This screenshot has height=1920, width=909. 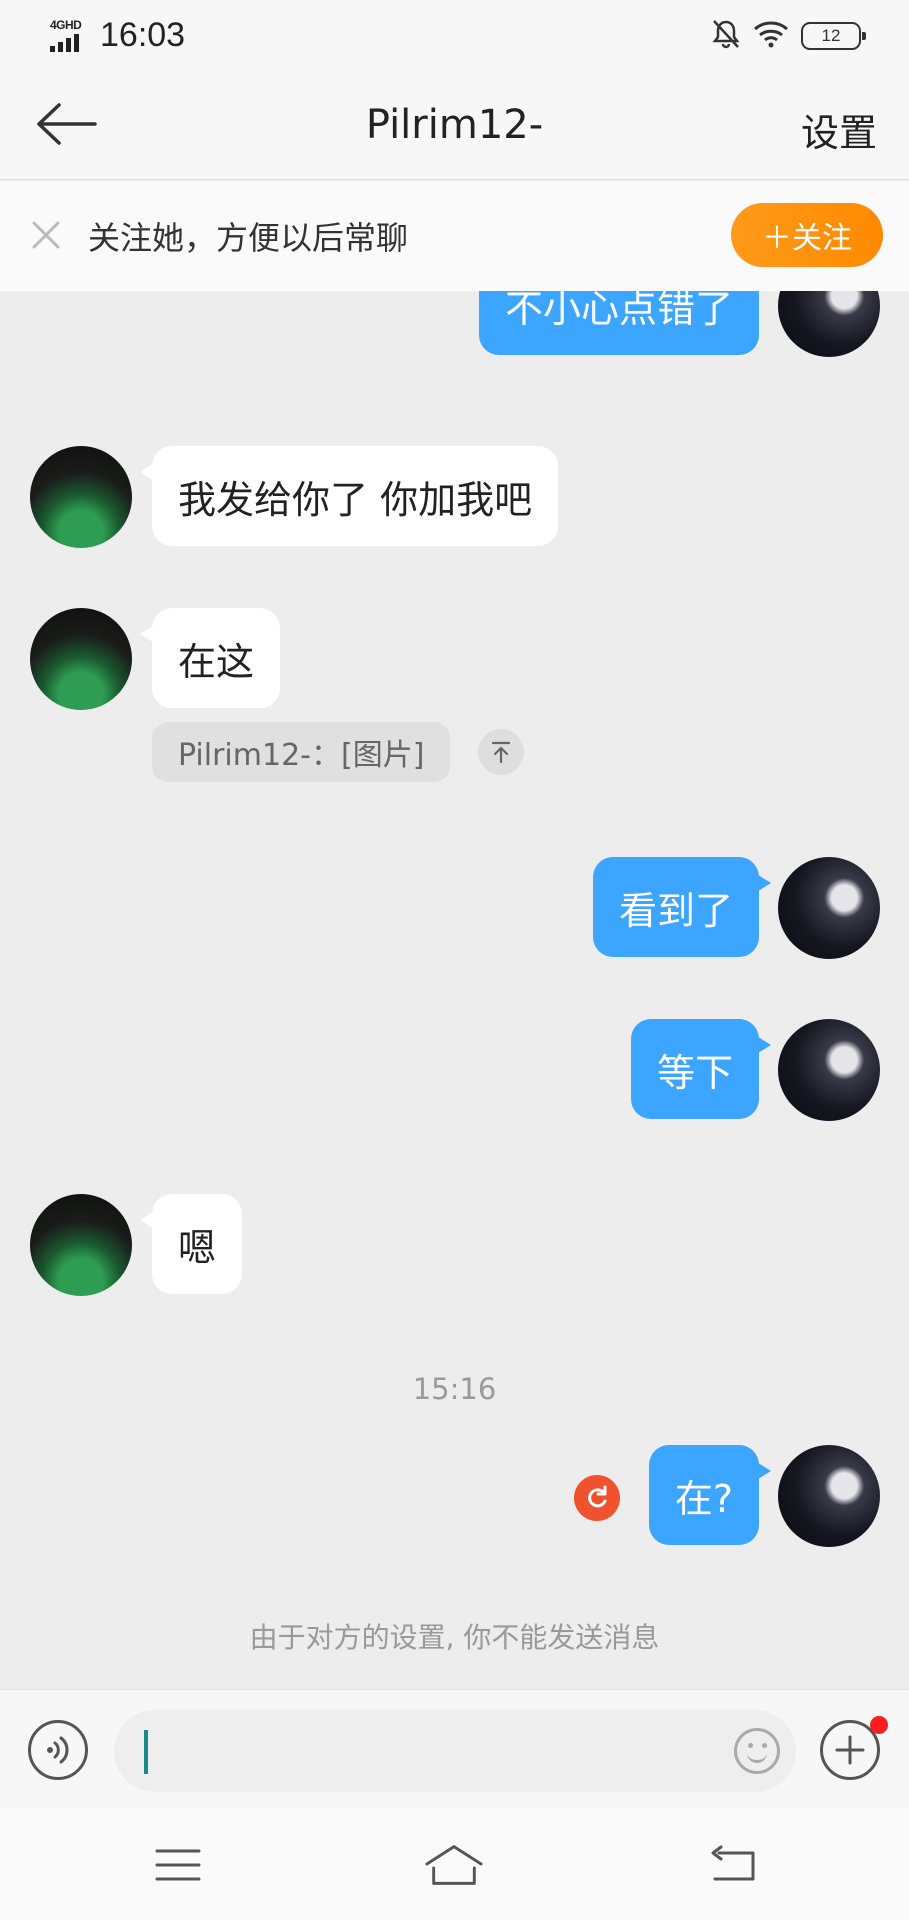 What do you see at coordinates (70, 35) in the screenshot?
I see `signal-icon: 4GHD` at bounding box center [70, 35].